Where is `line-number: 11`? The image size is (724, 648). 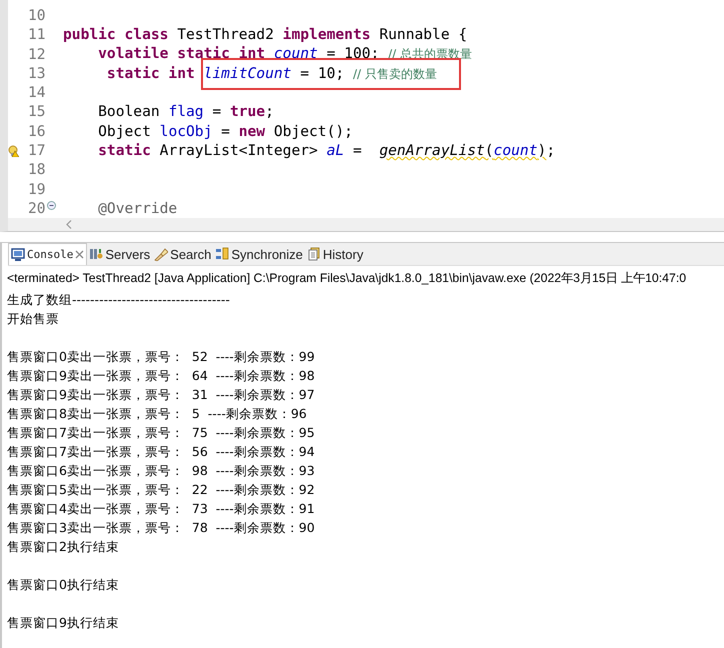
line-number: 11 is located at coordinates (37, 35).